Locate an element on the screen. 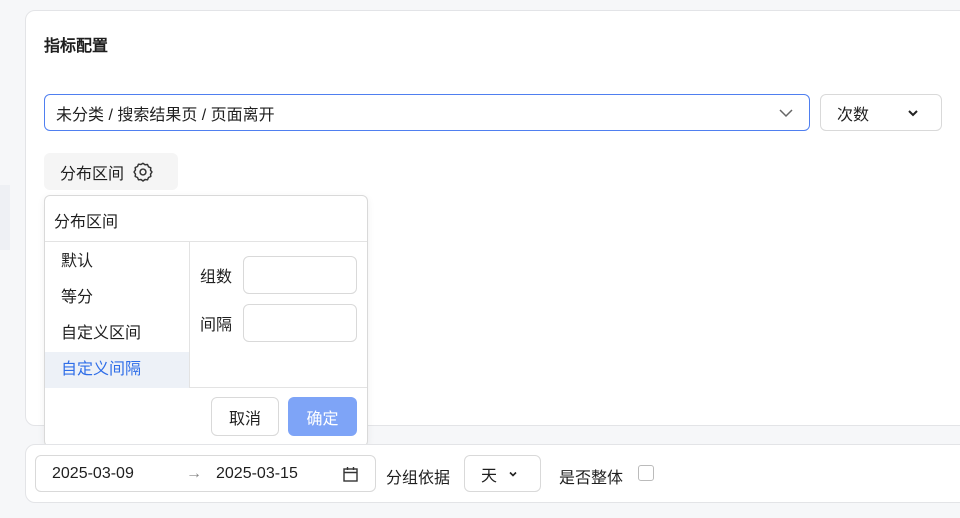 The width and height of the screenshot is (960, 518). start-date: 2025-03-09 is located at coordinates (93, 474).